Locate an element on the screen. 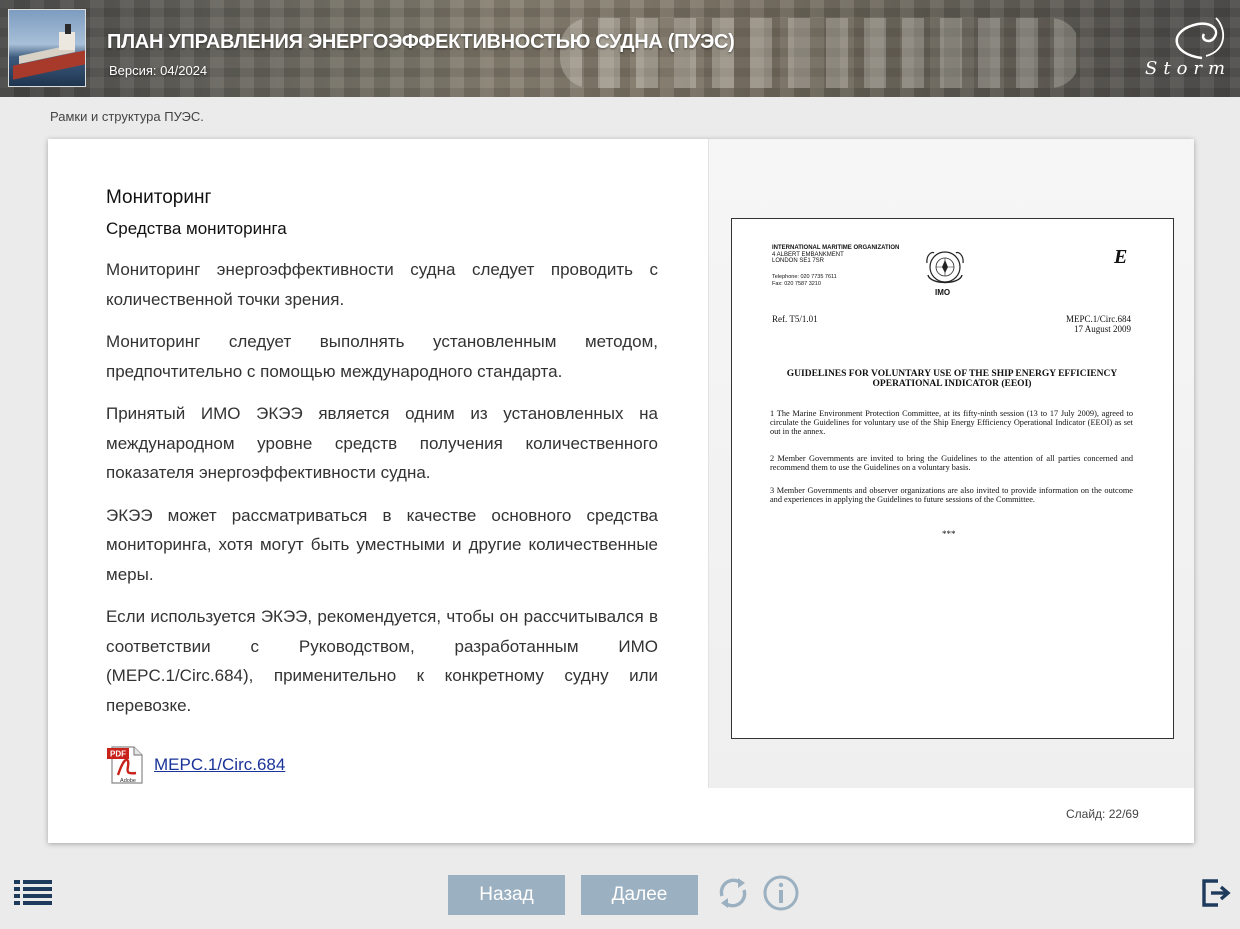 The image size is (1240, 929). doc-imo-label: IMO is located at coordinates (943, 292).